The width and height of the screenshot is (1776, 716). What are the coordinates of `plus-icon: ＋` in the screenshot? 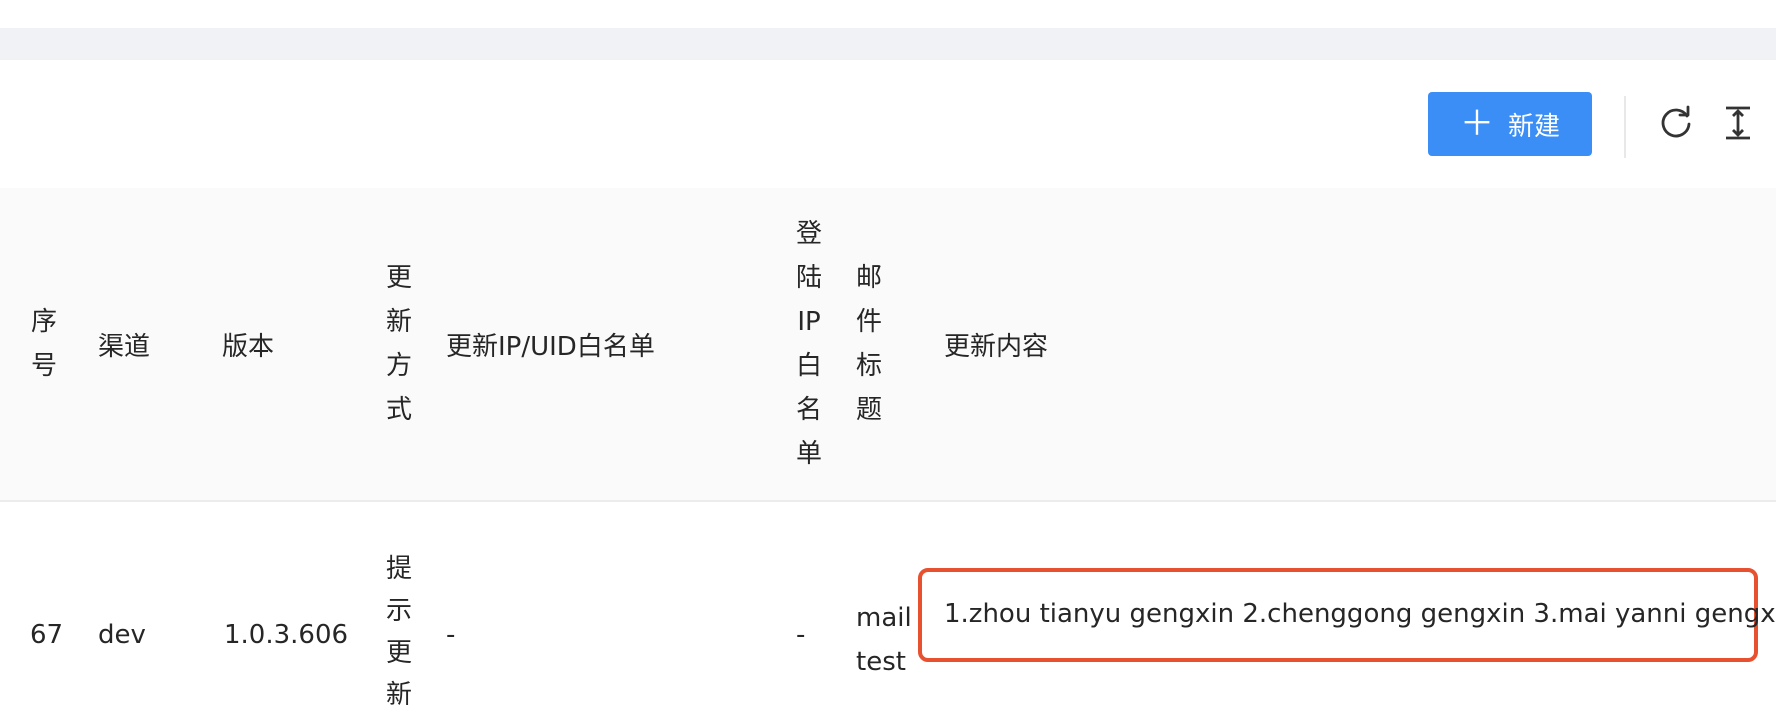 It's located at (1476, 124).